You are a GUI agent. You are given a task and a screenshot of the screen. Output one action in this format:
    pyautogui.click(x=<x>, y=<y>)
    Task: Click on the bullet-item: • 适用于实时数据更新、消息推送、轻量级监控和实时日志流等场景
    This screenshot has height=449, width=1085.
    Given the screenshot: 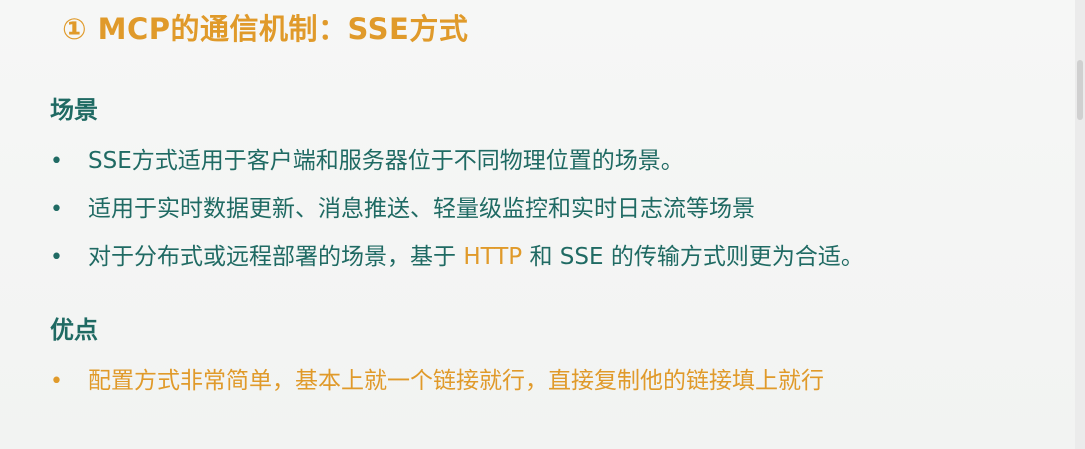 What is the action you would take?
    pyautogui.click(x=402, y=206)
    